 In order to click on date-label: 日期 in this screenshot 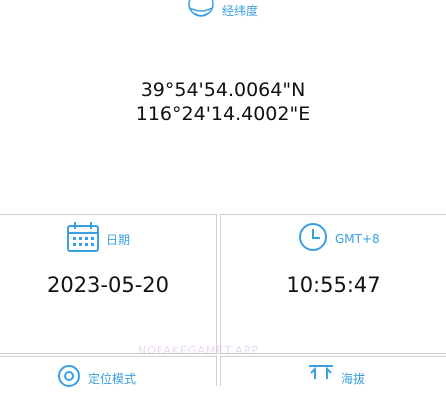, I will do `click(118, 239)`.